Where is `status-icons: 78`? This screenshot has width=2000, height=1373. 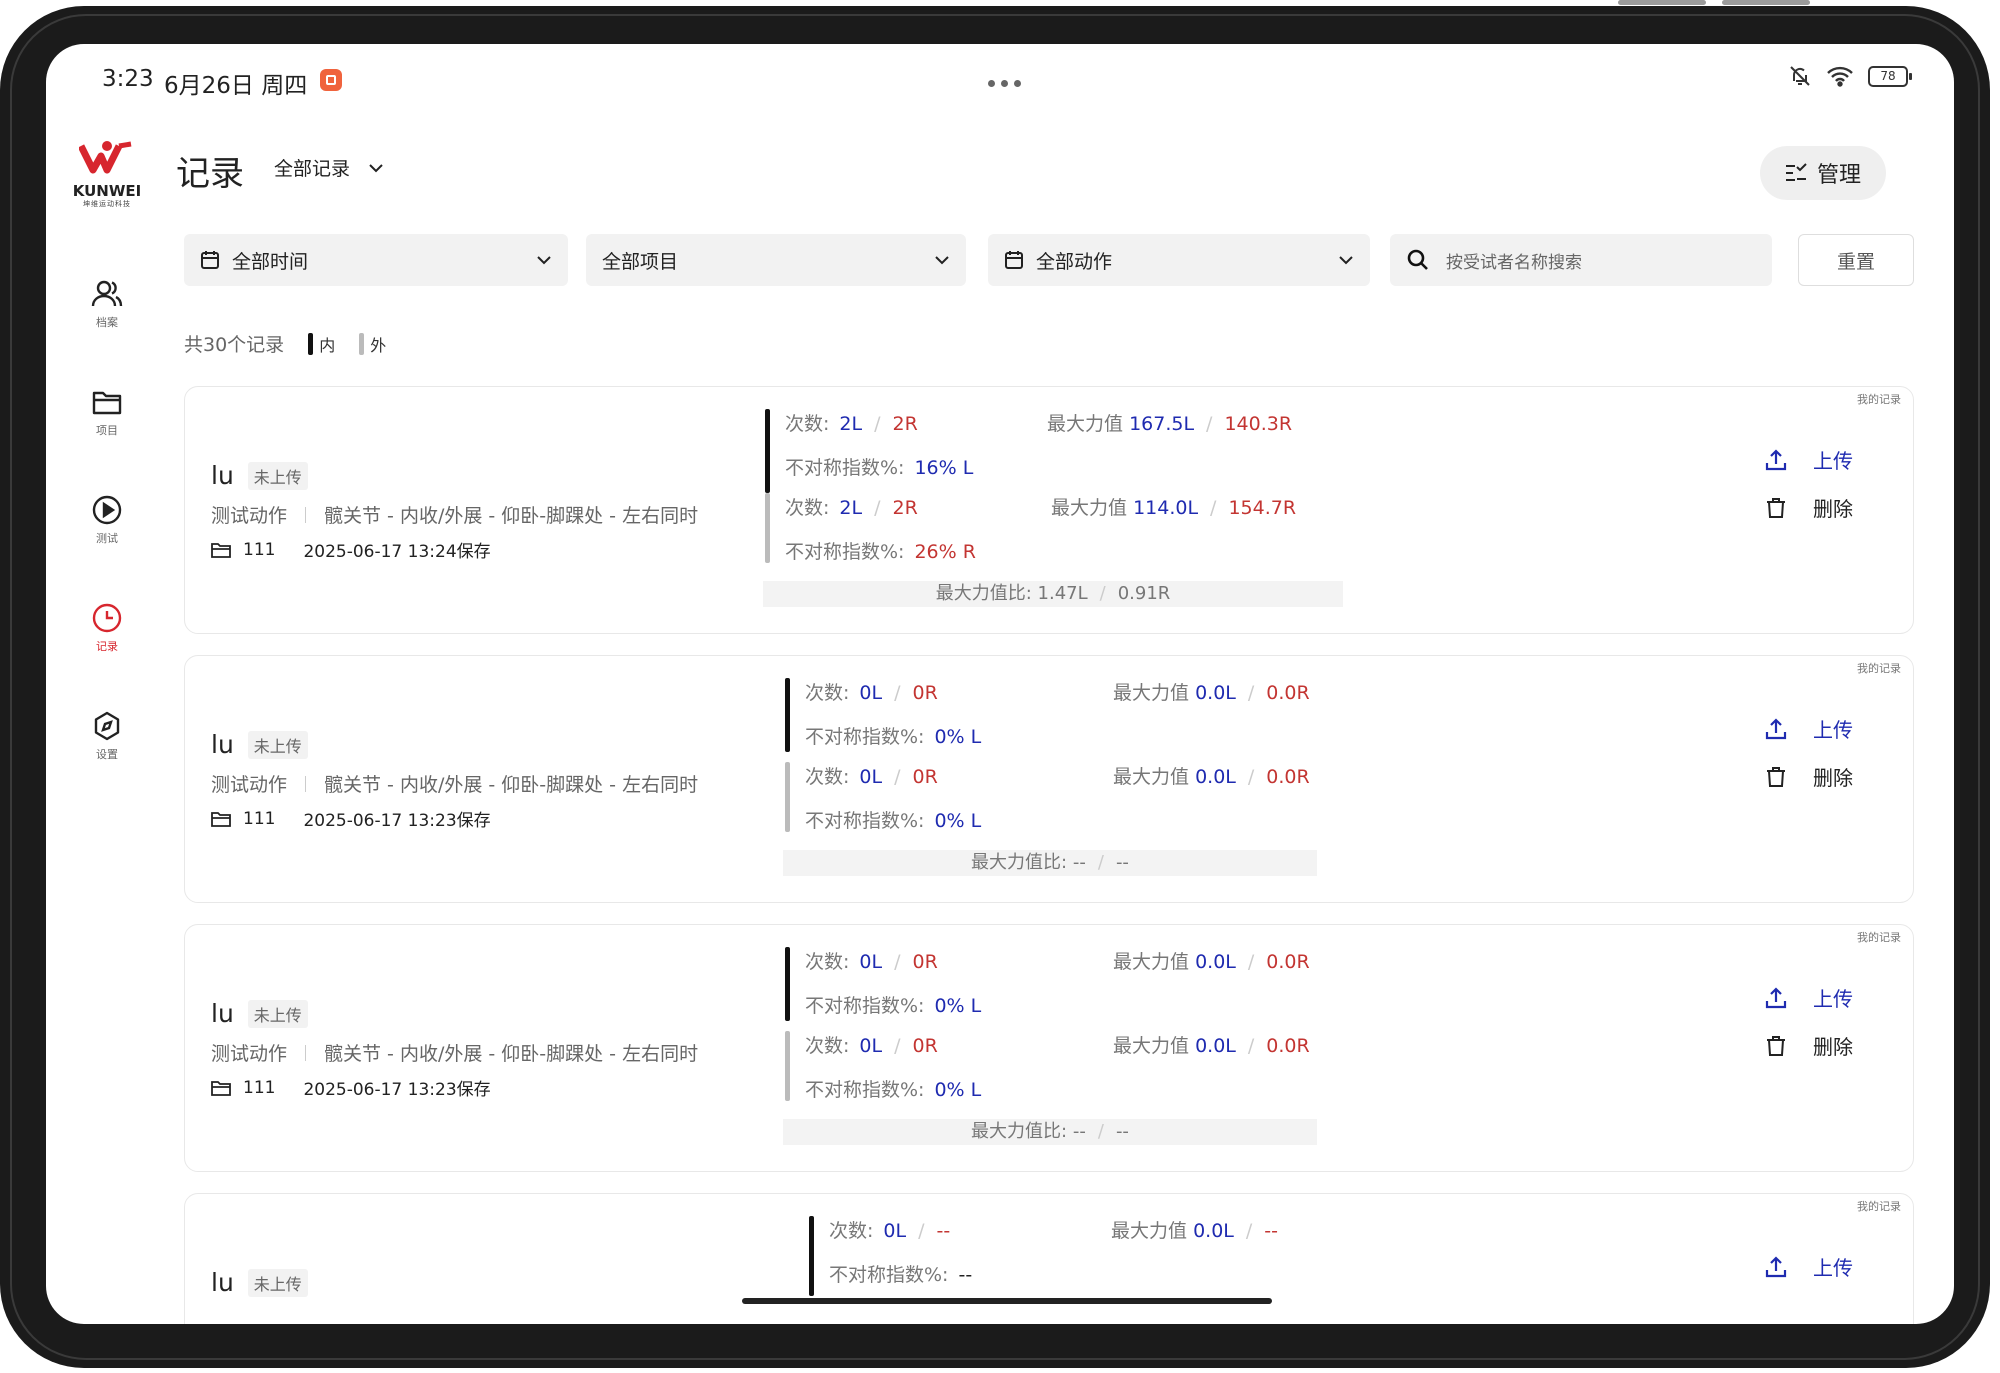
status-icons: 78 is located at coordinates (1850, 76).